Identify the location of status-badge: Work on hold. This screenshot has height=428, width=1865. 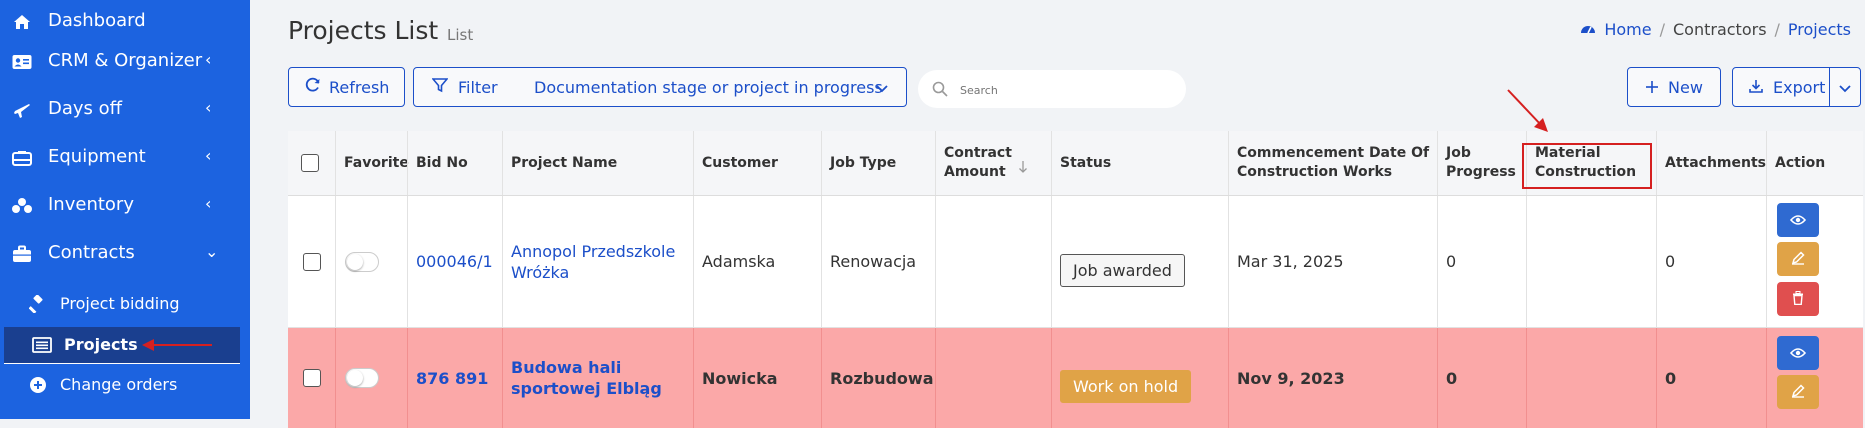
(1126, 386).